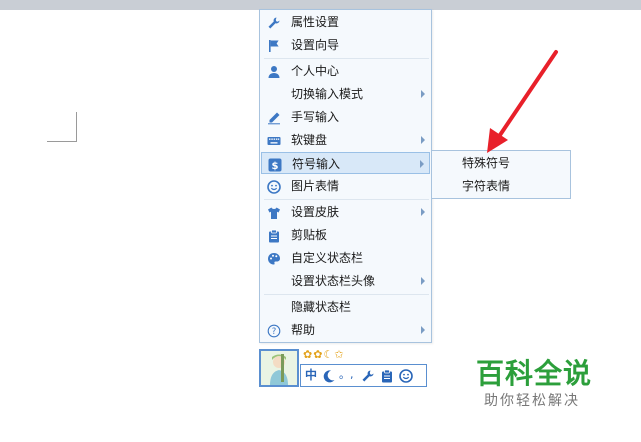 The width and height of the screenshot is (641, 442). What do you see at coordinates (316, 164) in the screenshot?
I see `menu-item-label: 符号输入` at bounding box center [316, 164].